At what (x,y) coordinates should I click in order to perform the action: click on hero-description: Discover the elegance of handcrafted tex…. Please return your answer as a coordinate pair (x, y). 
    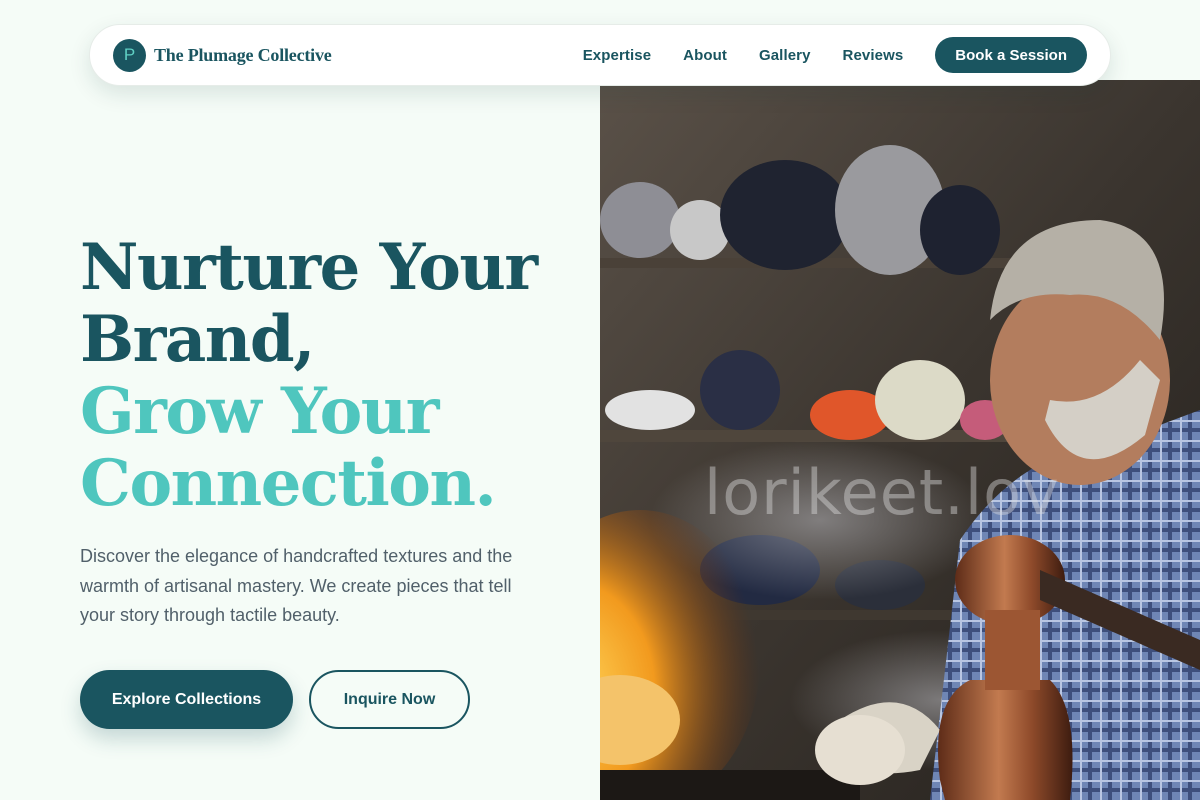
    Looking at the image, I should click on (296, 585).